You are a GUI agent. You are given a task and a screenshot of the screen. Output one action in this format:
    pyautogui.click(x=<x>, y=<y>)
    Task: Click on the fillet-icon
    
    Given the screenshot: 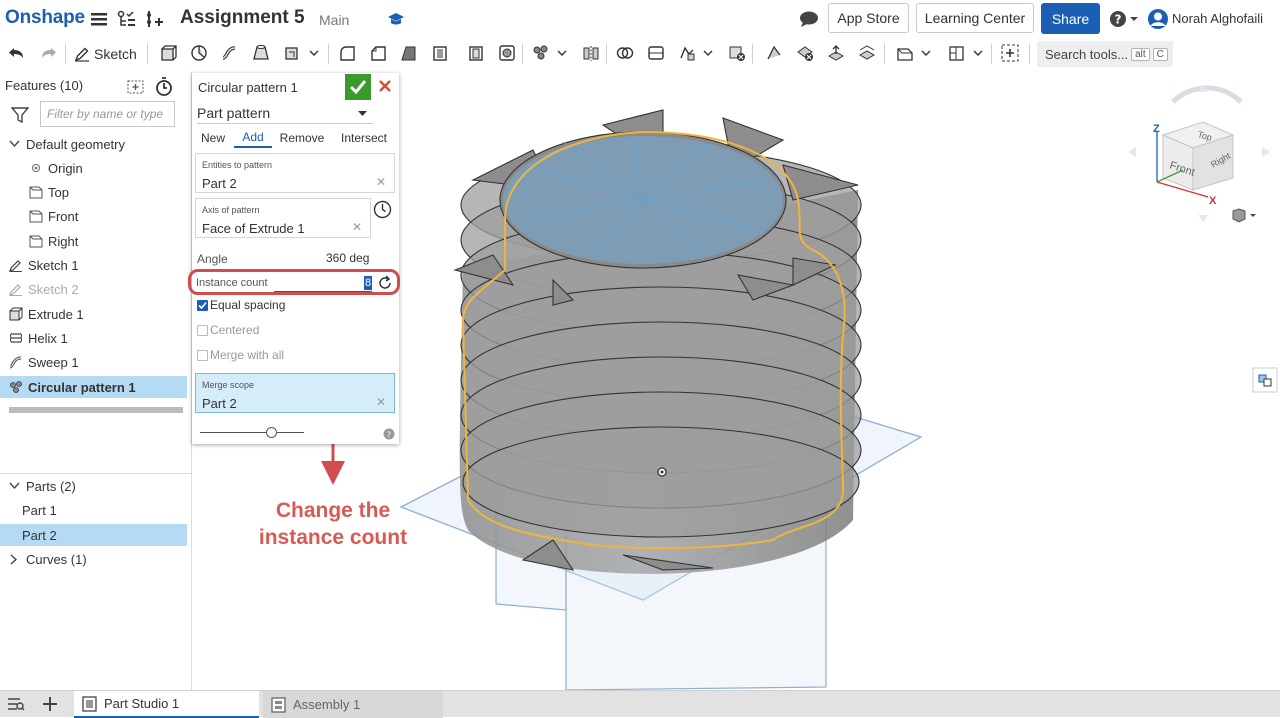 What is the action you would take?
    pyautogui.click(x=347, y=53)
    